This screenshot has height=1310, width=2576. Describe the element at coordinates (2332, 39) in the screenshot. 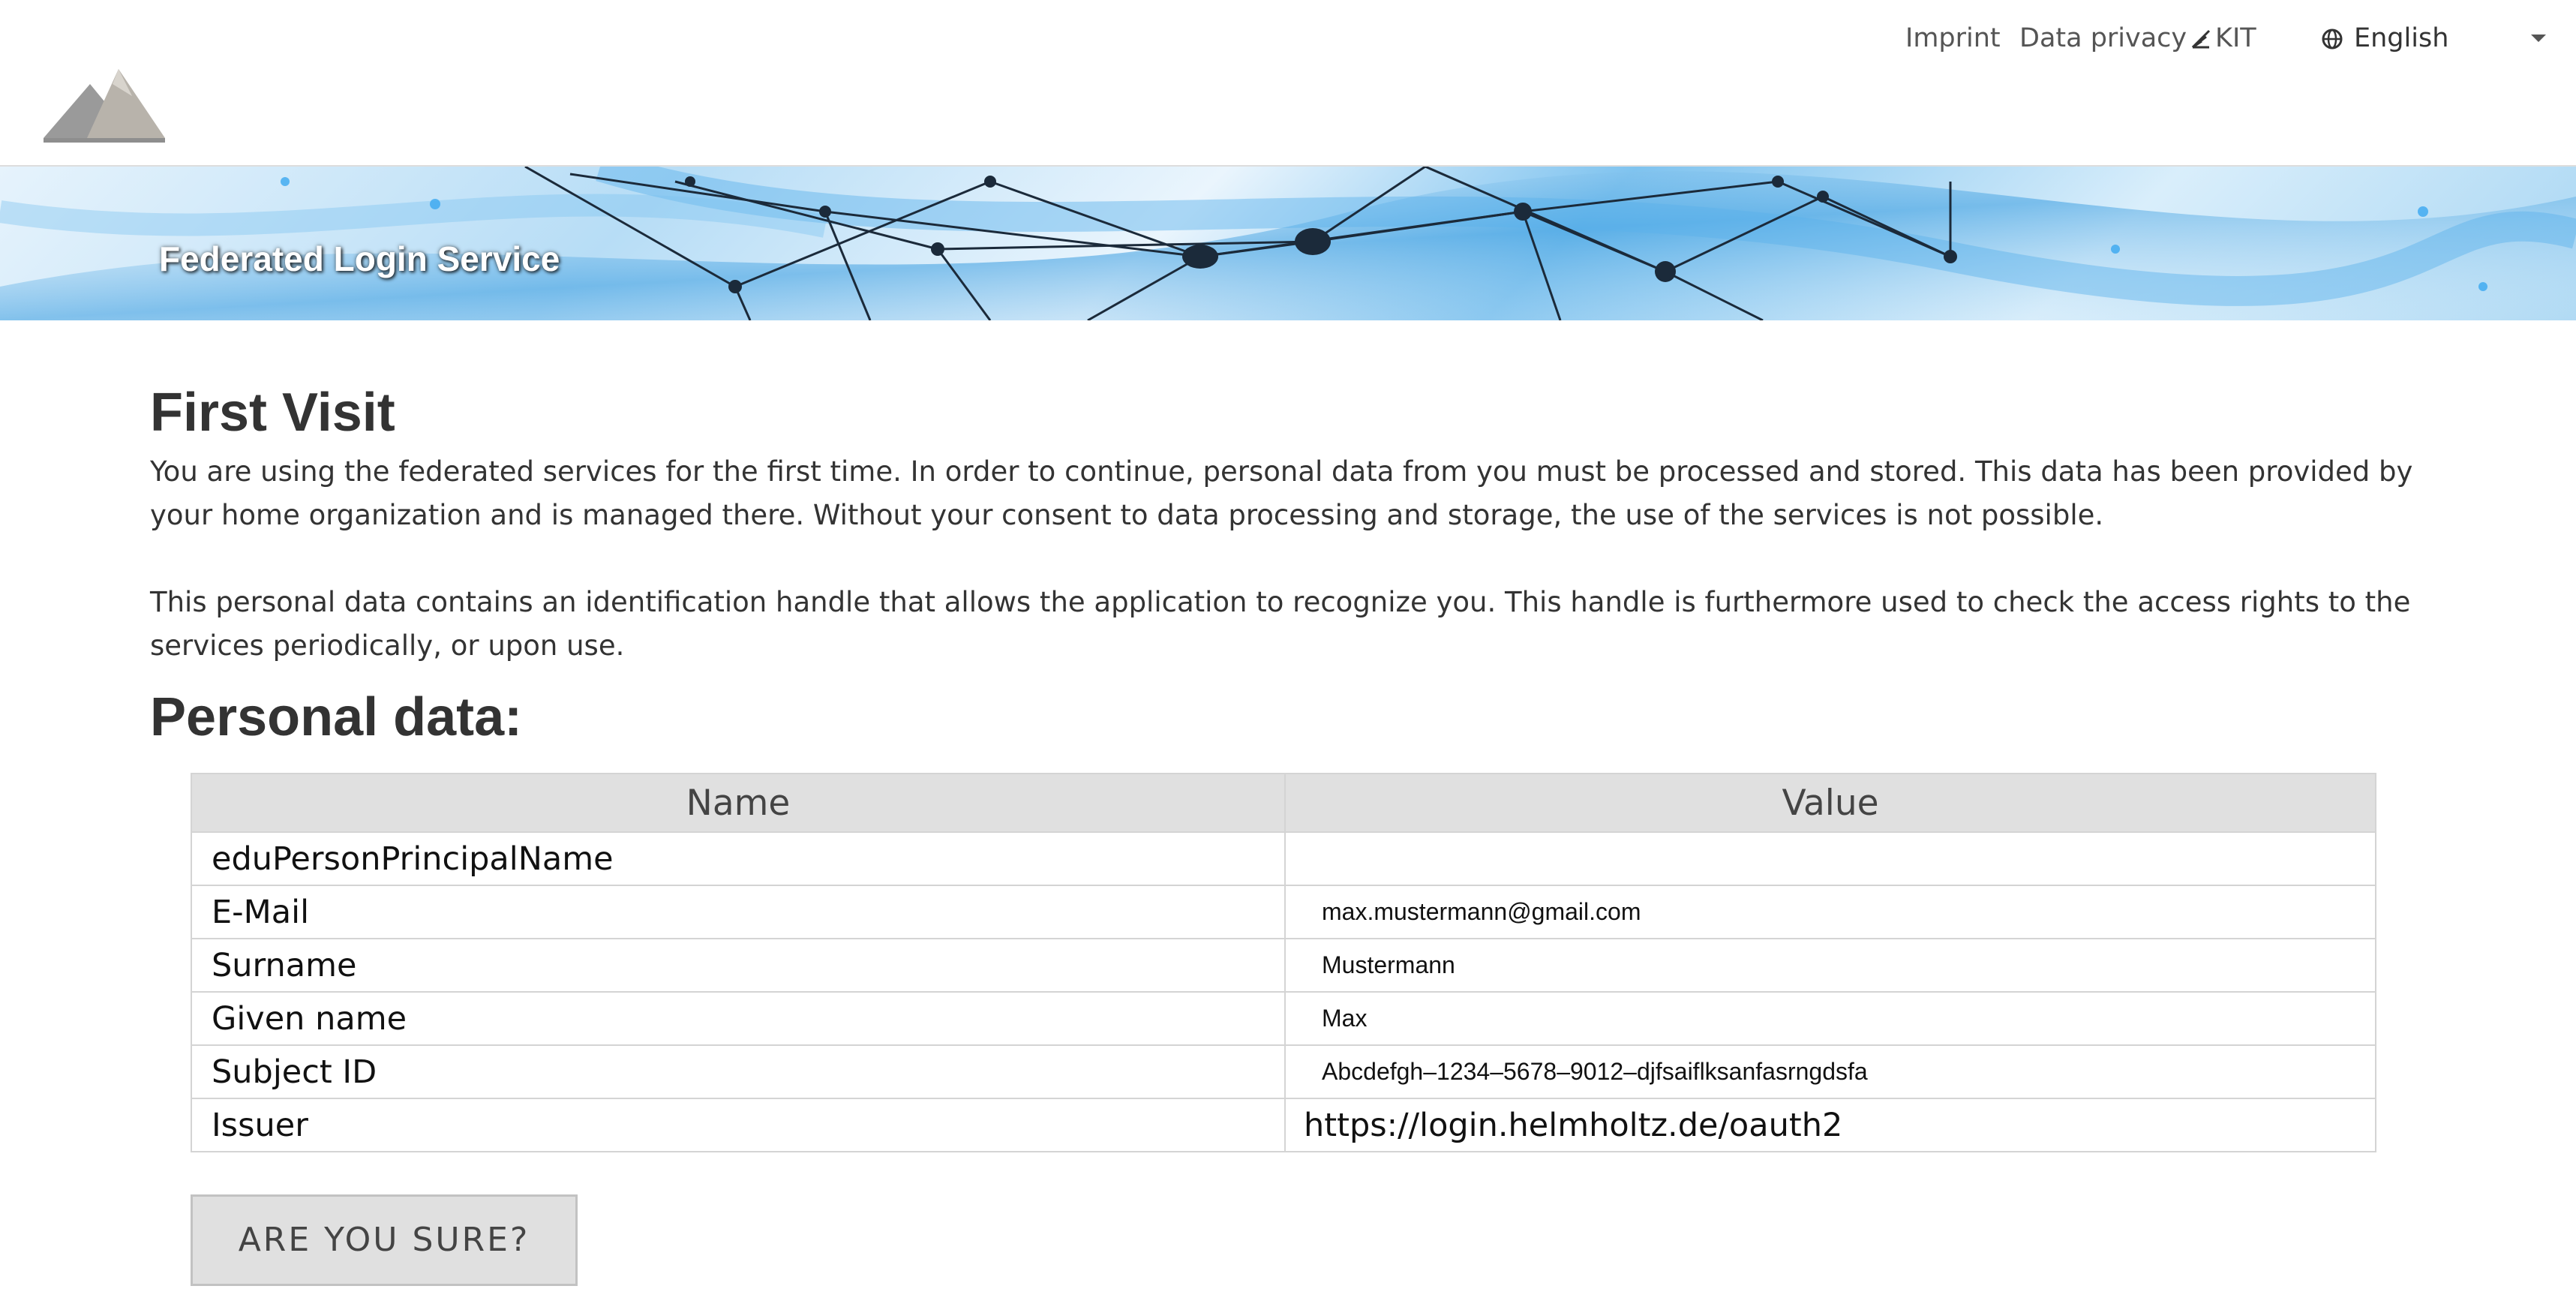

I see `globe-icon` at that location.